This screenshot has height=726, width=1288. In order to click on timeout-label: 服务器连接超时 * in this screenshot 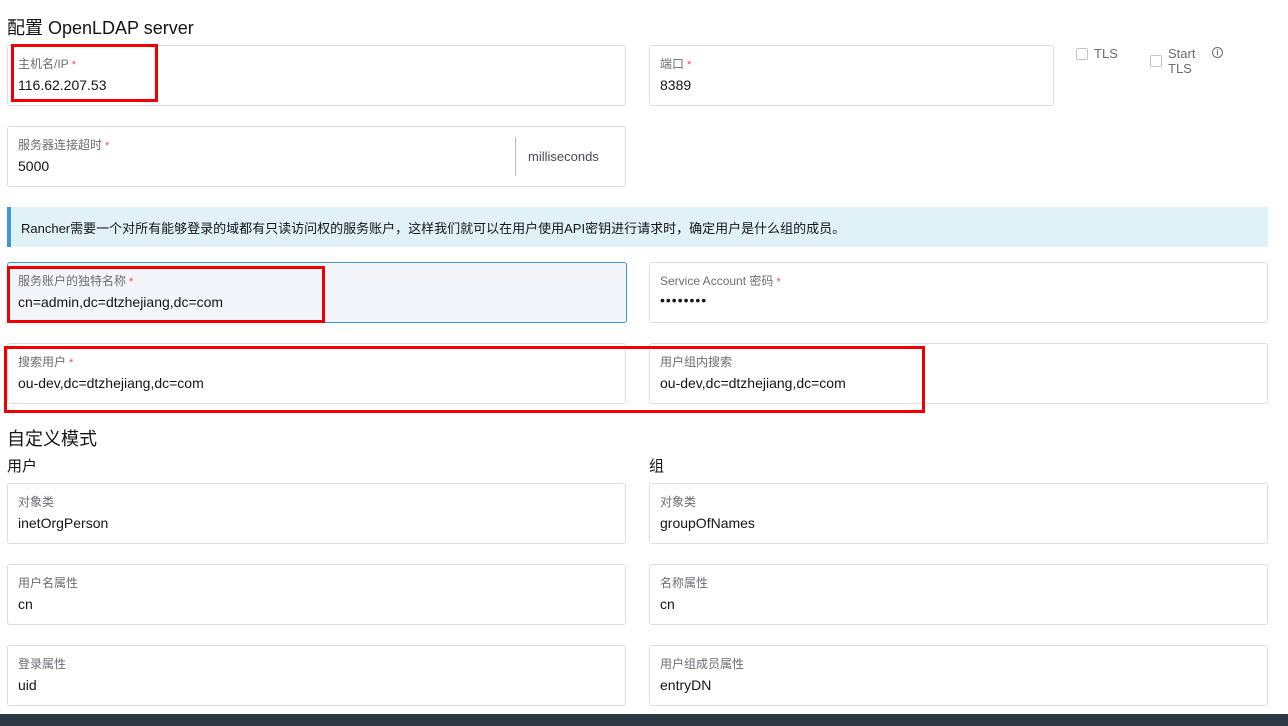, I will do `click(64, 145)`.